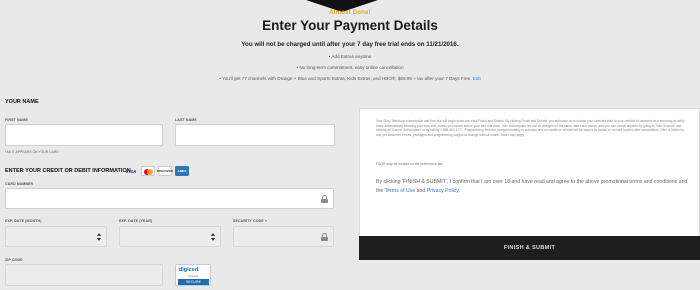  Describe the element at coordinates (19, 184) in the screenshot. I see `card-number-label: CARD NUMBER` at that location.